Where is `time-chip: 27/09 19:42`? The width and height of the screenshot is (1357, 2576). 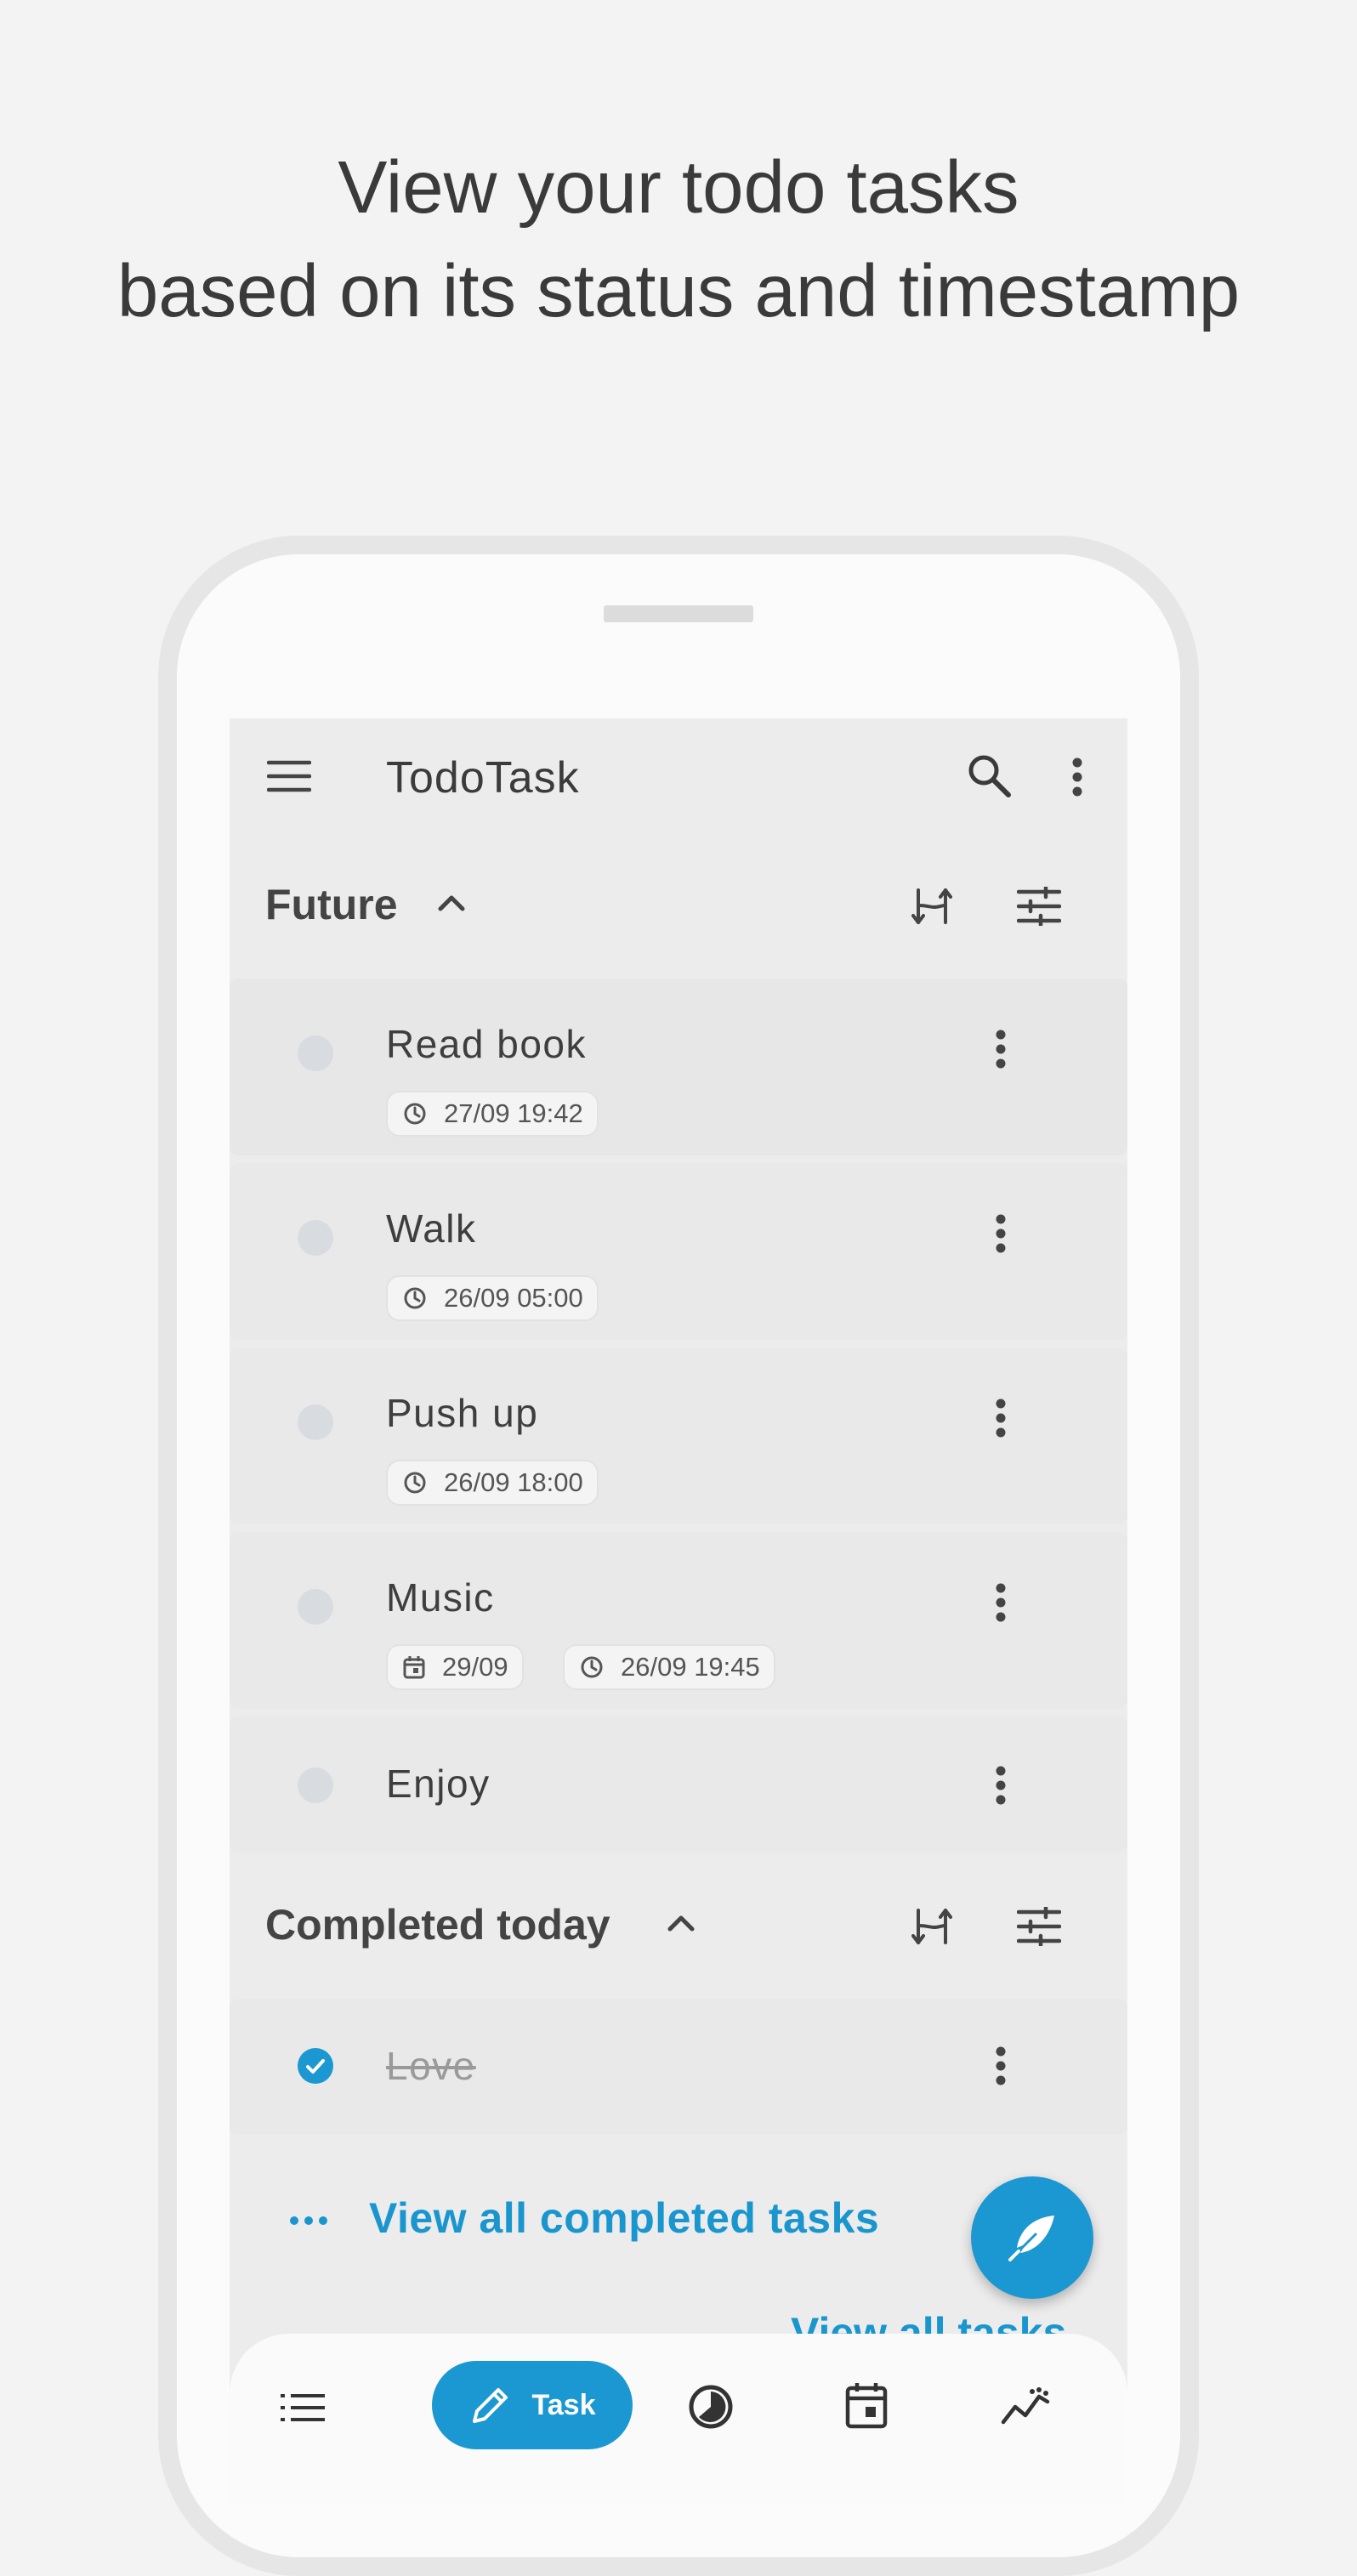 time-chip: 27/09 19:42 is located at coordinates (493, 1114).